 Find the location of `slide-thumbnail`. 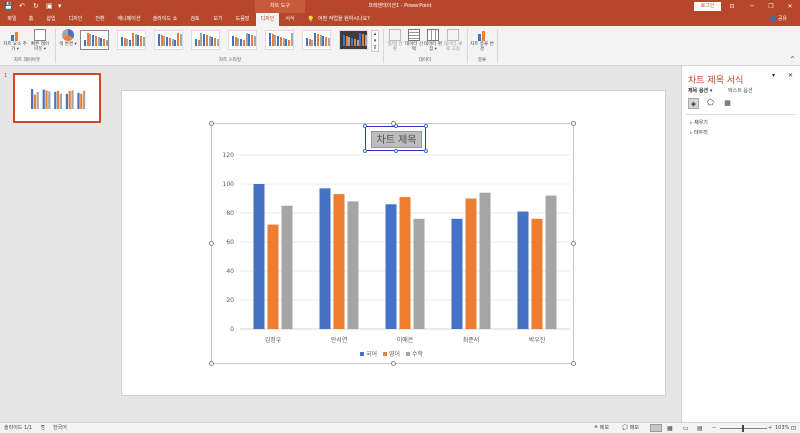

slide-thumbnail is located at coordinates (57, 98).